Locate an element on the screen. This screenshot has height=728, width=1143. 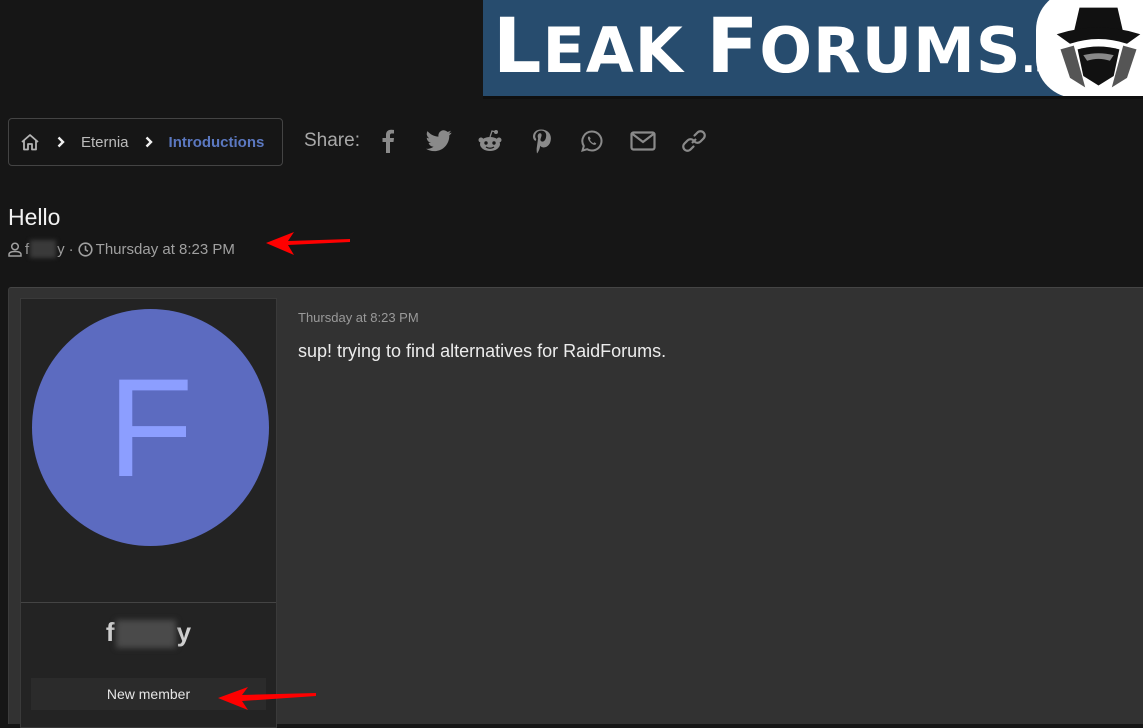
home-icon is located at coordinates (30, 142).